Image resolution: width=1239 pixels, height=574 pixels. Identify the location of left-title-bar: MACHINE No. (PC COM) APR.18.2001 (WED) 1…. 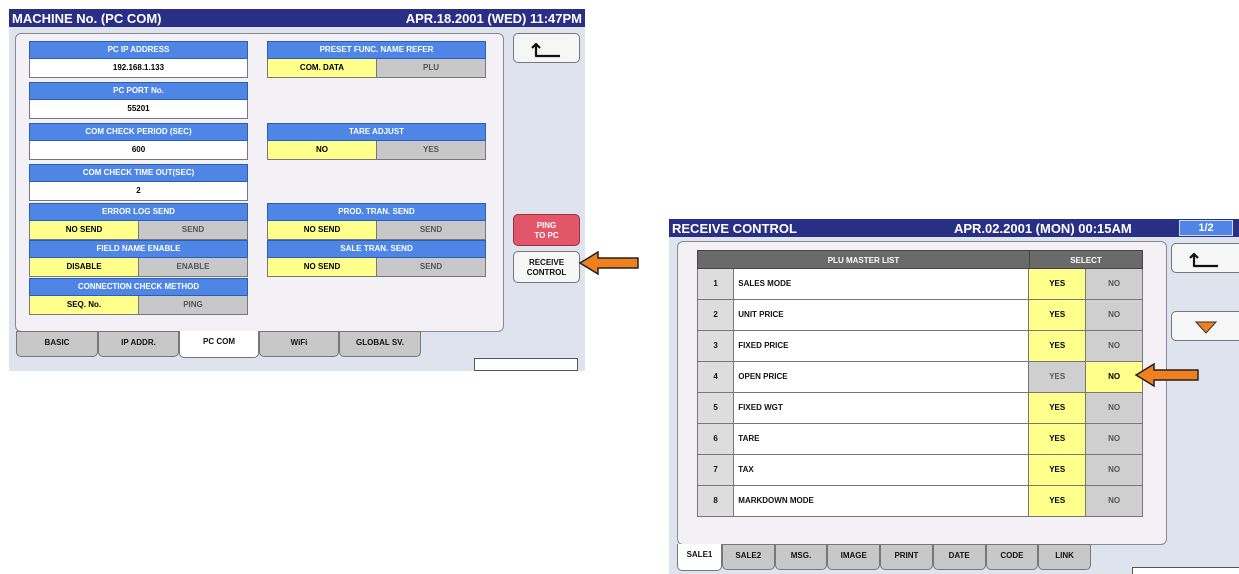
(297, 18).